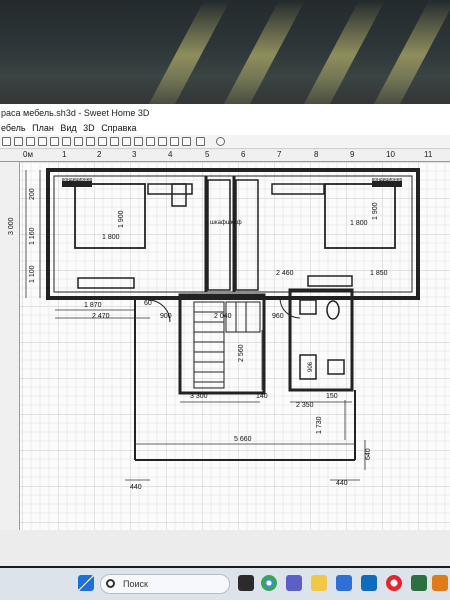 The height and width of the screenshot is (600, 450). Describe the element at coordinates (225, 113) in the screenshot. I see `window-title: раса мебель.sh3d - Sweet Home 3D` at that location.